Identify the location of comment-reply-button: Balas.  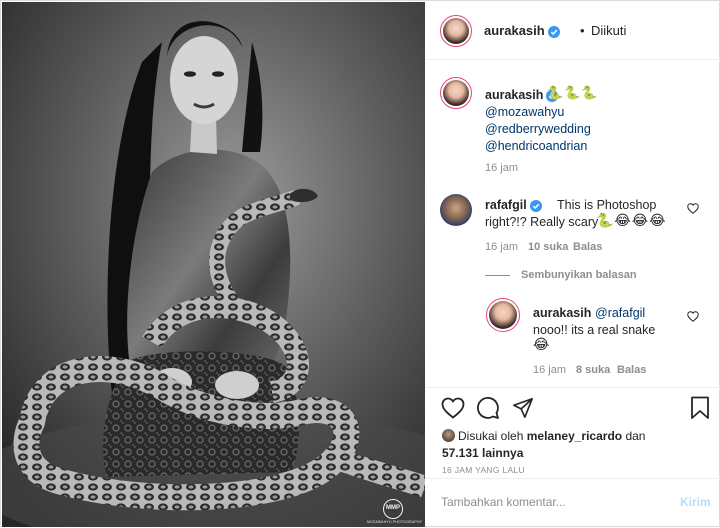
(587, 247).